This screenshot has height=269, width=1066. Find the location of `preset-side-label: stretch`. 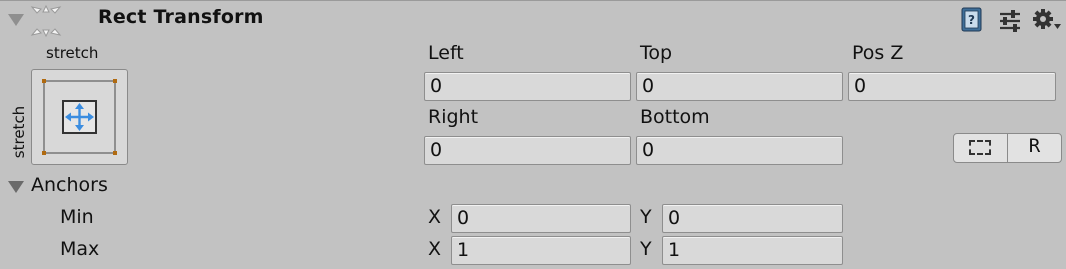

preset-side-label: stretch is located at coordinates (19, 132).